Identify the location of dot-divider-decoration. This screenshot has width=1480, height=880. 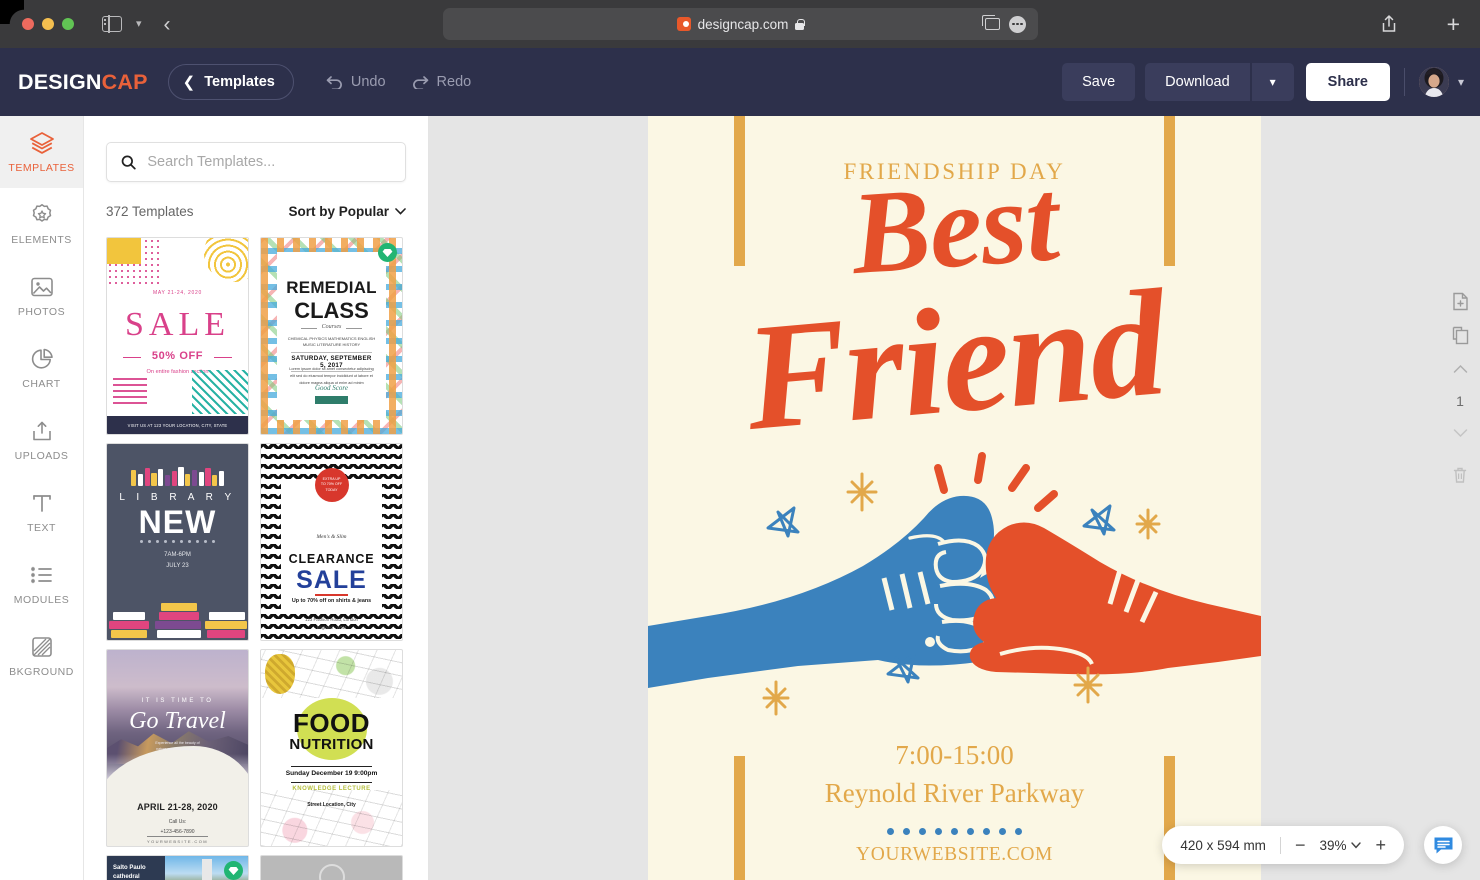
(177, 541).